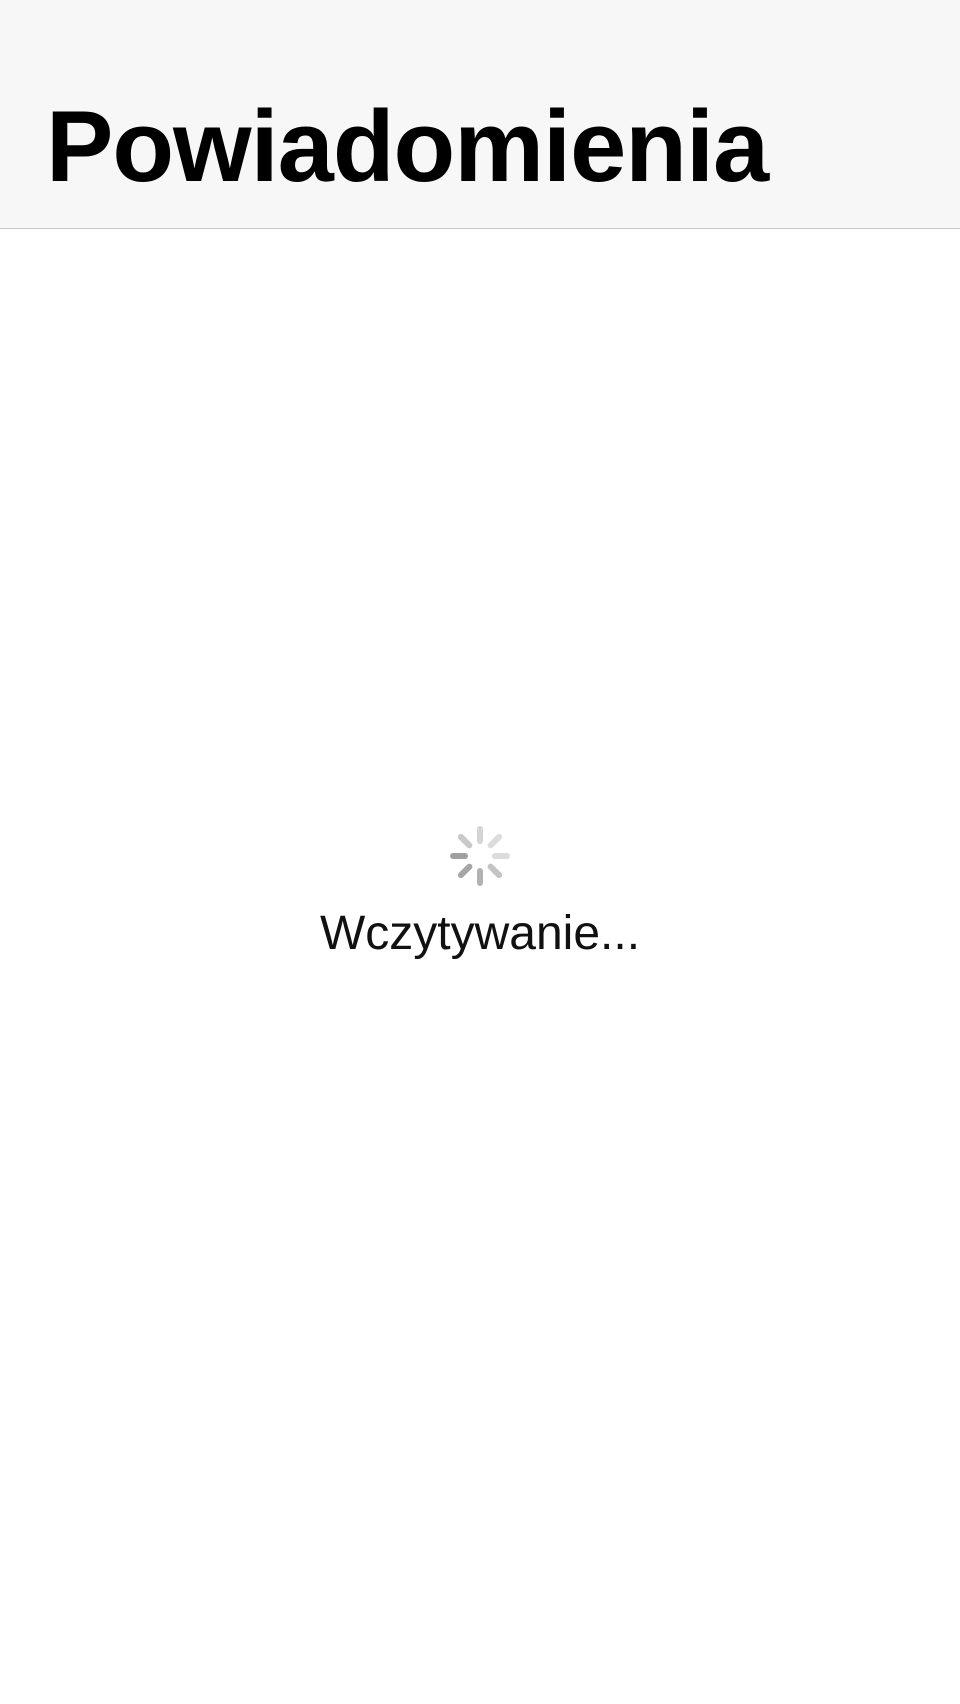 Image resolution: width=960 pixels, height=1704 pixels. Describe the element at coordinates (407, 147) in the screenshot. I see `page-title: Powiadomienia` at that location.